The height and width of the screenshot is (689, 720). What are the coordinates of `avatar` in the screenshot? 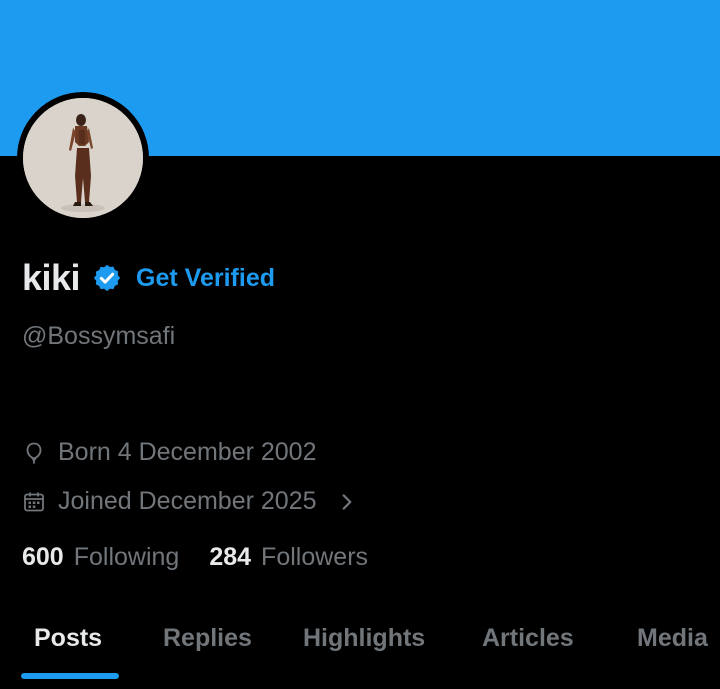 It's located at (83, 158).